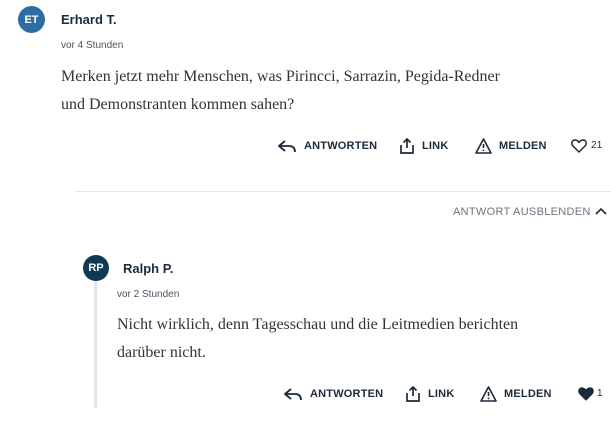 The image size is (611, 422). I want to click on avatar: RP, so click(96, 268).